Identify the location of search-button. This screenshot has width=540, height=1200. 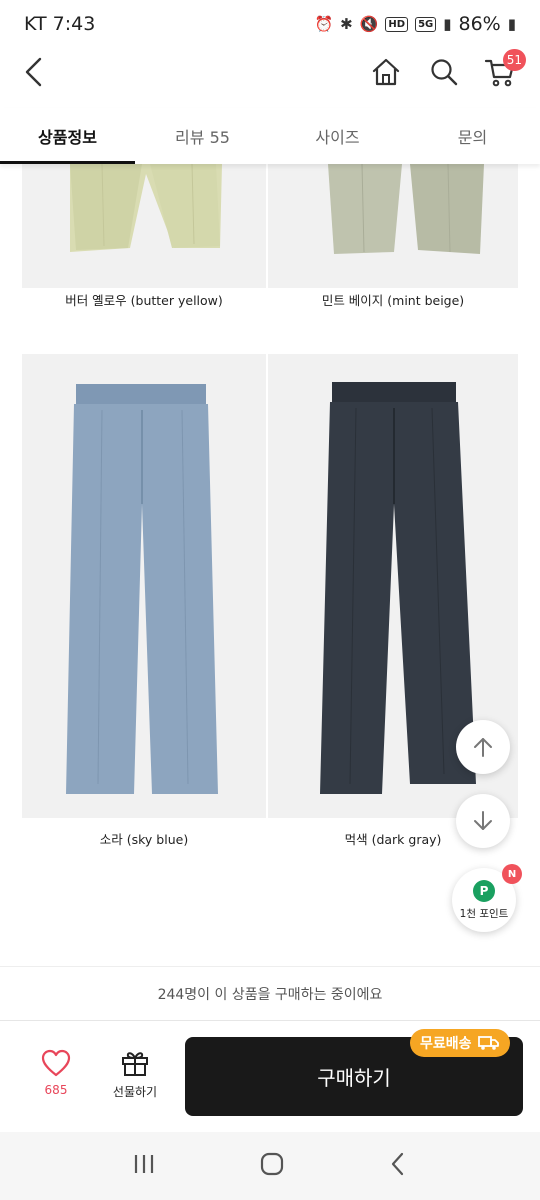
(444, 72).